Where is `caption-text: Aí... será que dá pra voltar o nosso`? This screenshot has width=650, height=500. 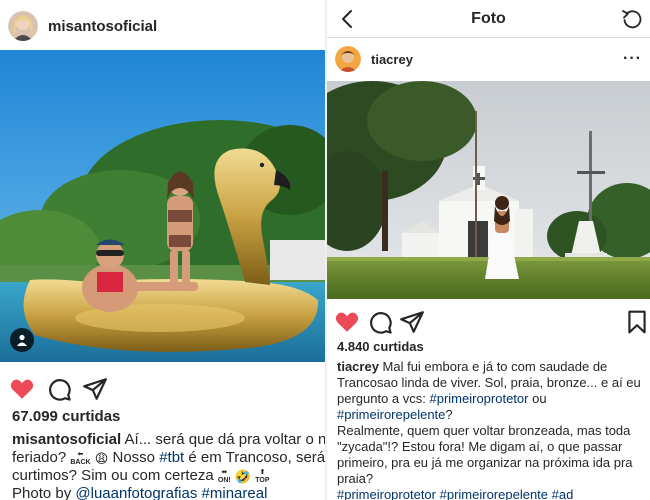 caption-text: Aí... será que dá pra voltar o nosso is located at coordinates (224, 439).